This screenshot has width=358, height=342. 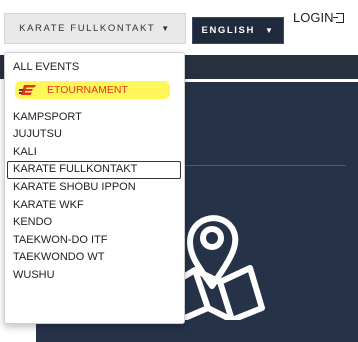 I want to click on dropdown-option: KARATE WKF, so click(x=94, y=206).